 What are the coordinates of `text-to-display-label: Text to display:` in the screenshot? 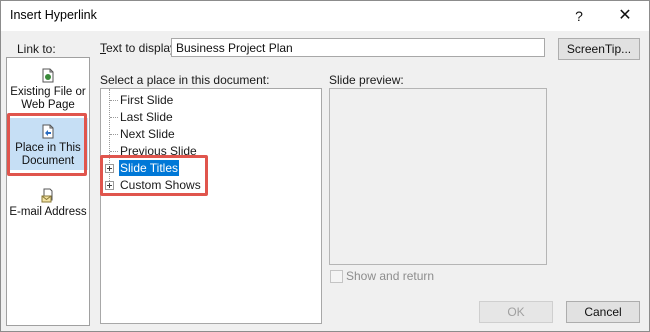 It's located at (140, 48).